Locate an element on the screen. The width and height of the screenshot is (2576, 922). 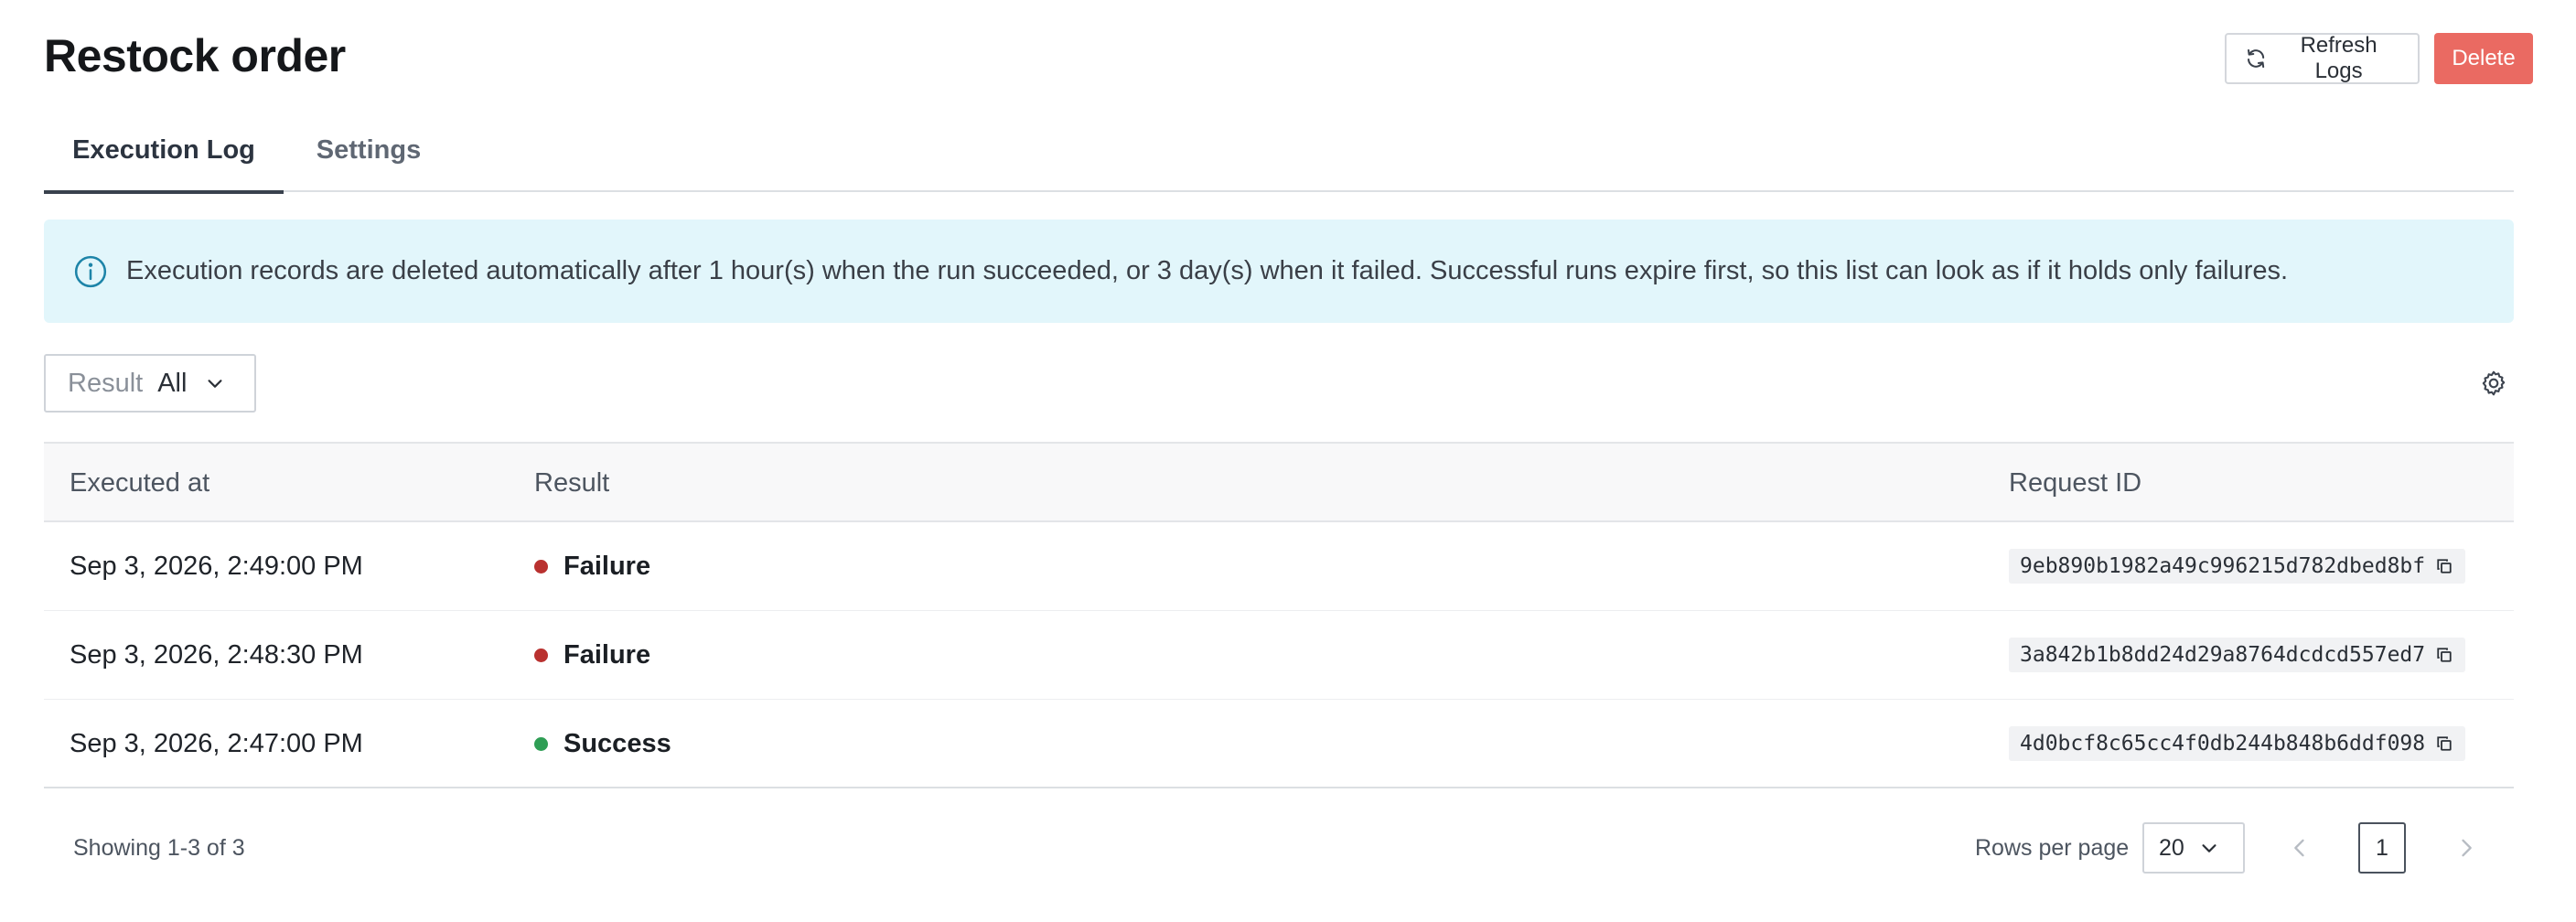
request-id-cell: 3a842b1b8dd24d29a8764dcdcd557ed7 is located at coordinates (2238, 655).